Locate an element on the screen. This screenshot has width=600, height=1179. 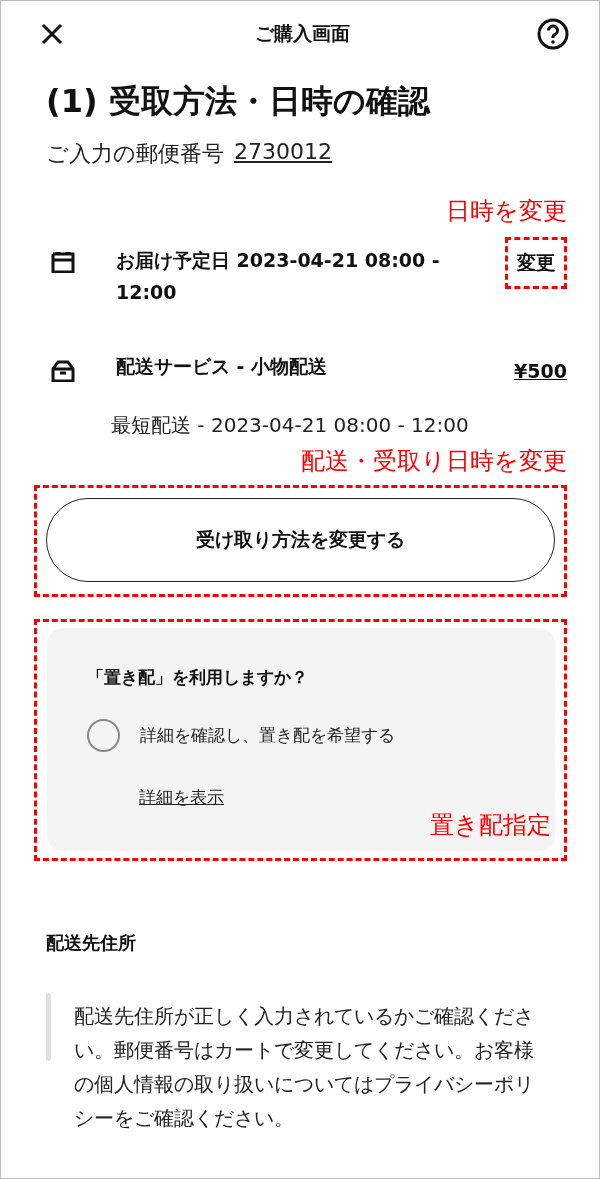
box-icon is located at coordinates (63, 371).